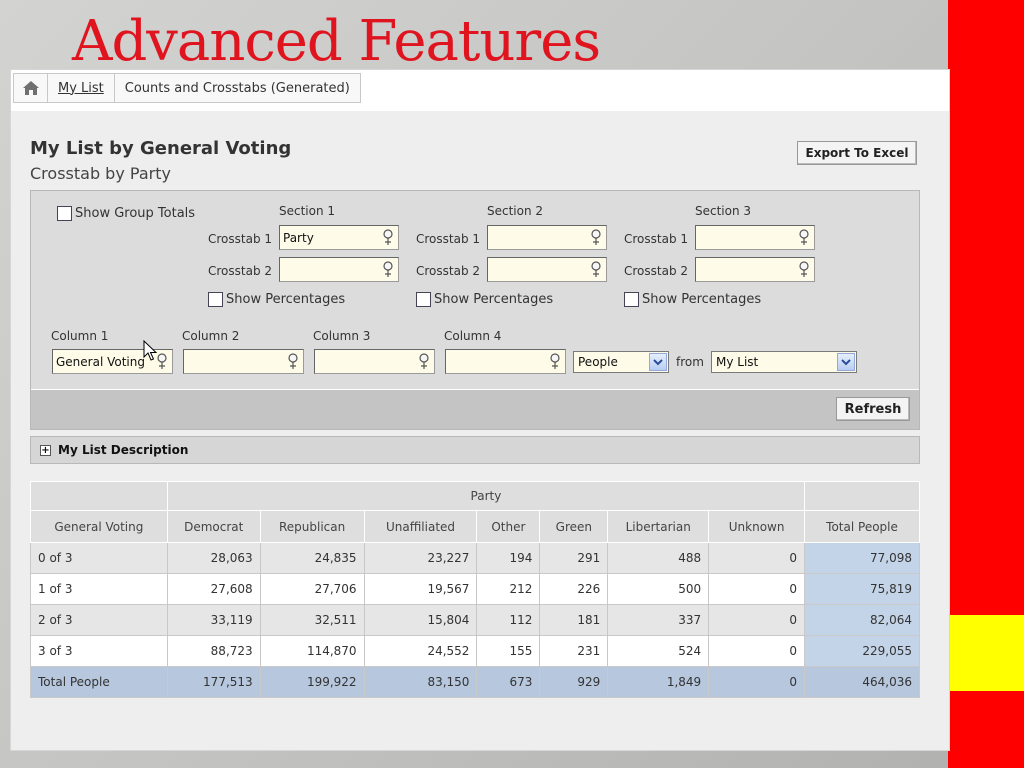 The width and height of the screenshot is (1024, 768). Describe the element at coordinates (420, 526) in the screenshot. I see `column-header: Unaffiliated` at that location.